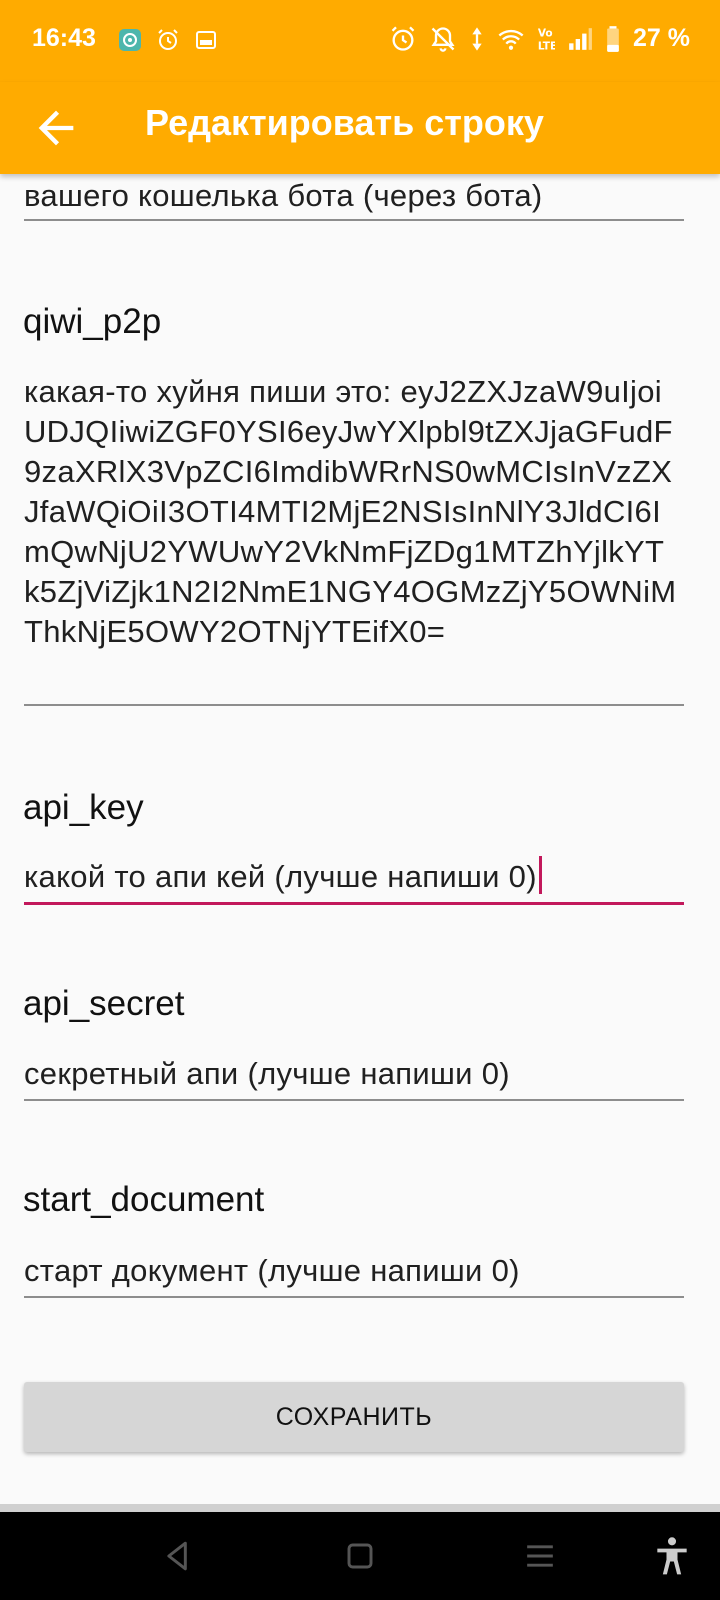 The height and width of the screenshot is (1600, 720). I want to click on menu-lines-icon, so click(540, 1556).